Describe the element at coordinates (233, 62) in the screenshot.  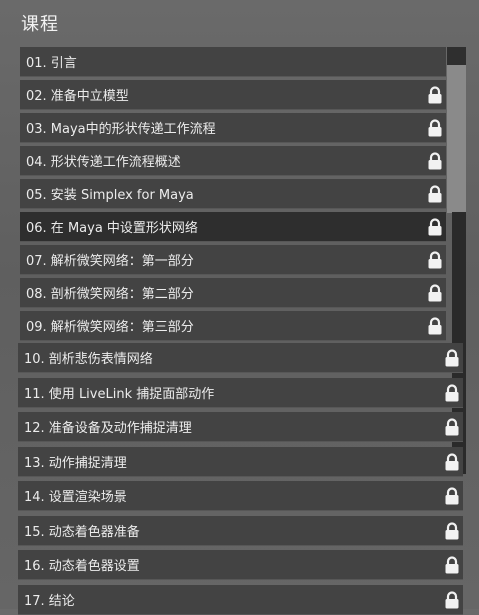
I see `lesson-item: 01. 引言` at that location.